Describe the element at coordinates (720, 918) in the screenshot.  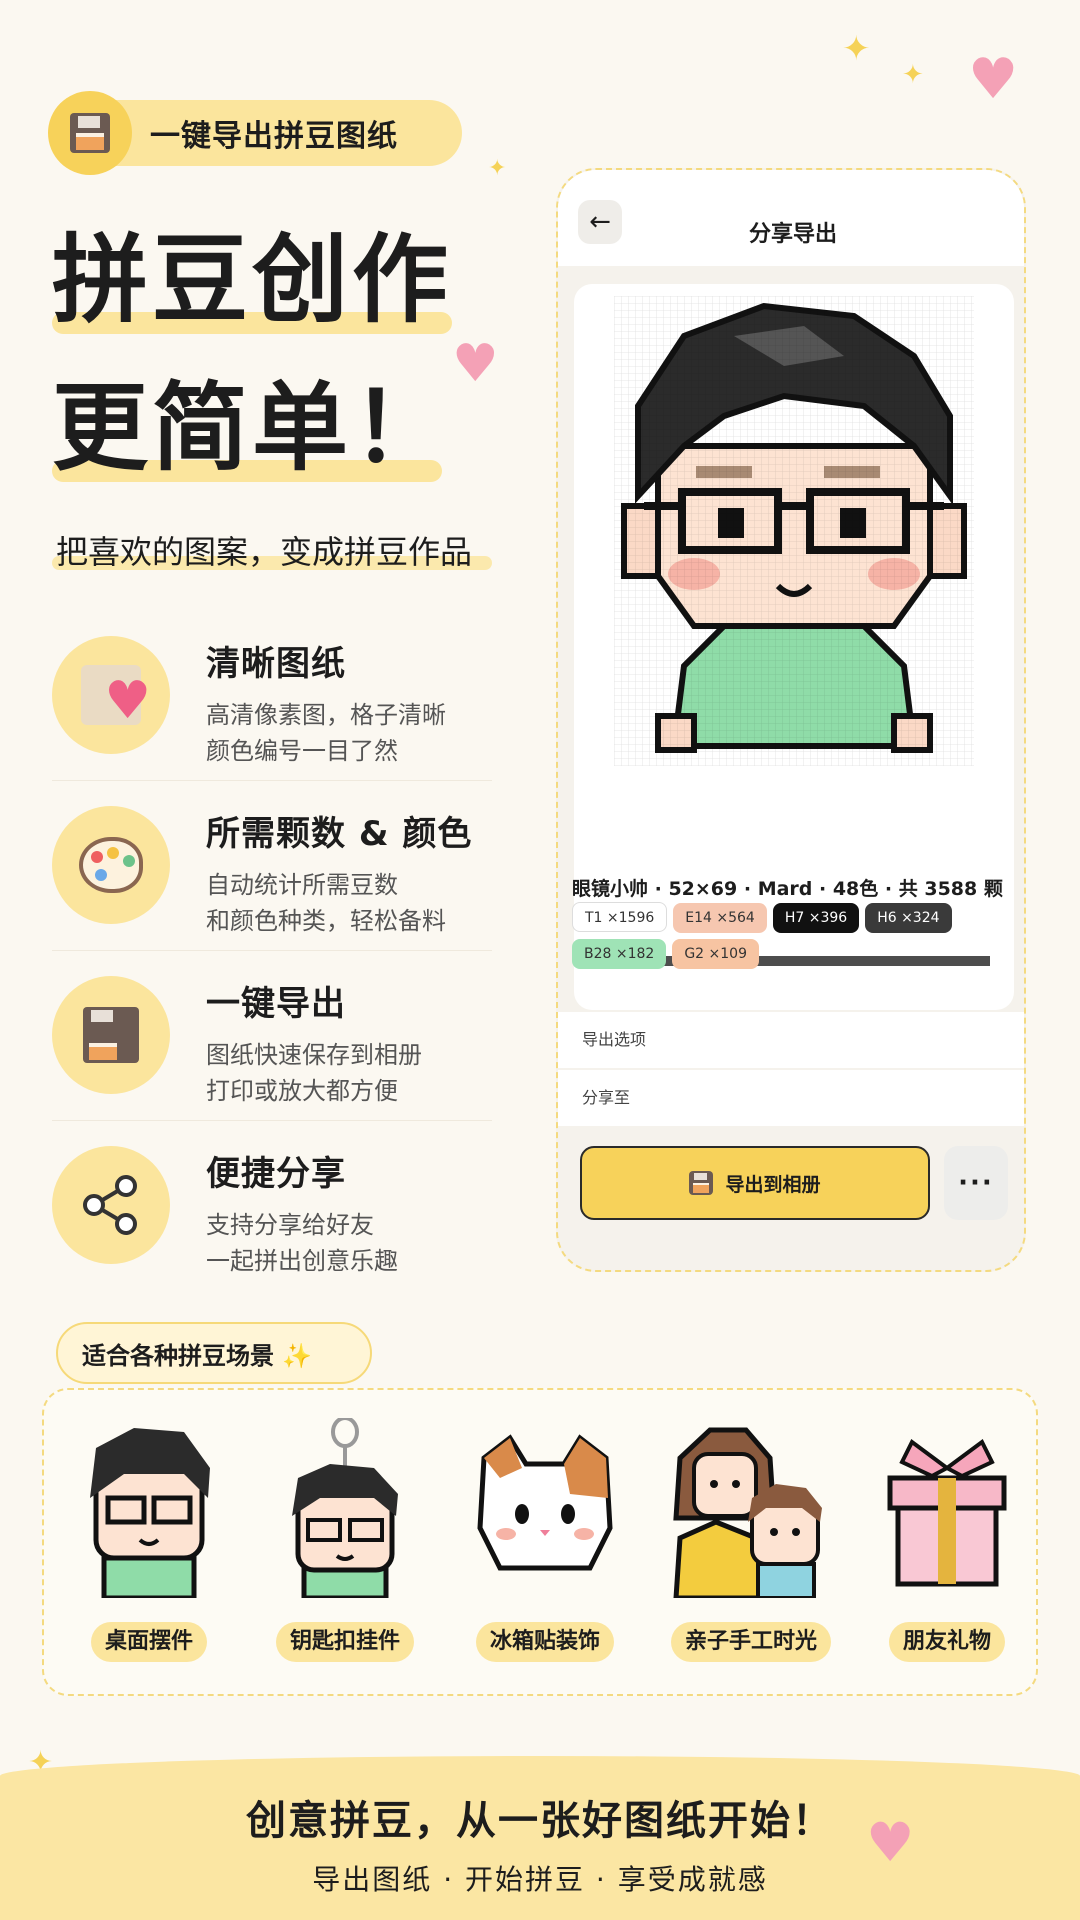
I see `color-chip: E14 ×564` at that location.